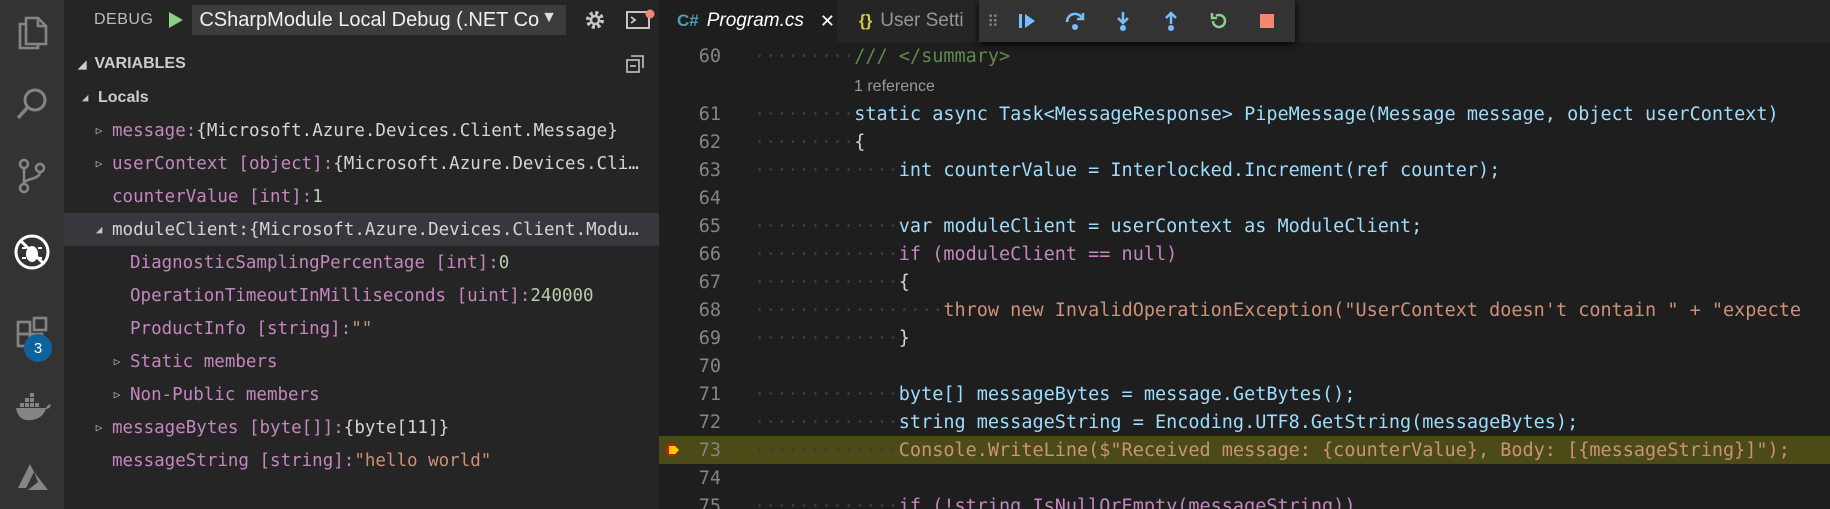 The width and height of the screenshot is (1830, 509). Describe the element at coordinates (361, 427) in the screenshot. I see `variable-row: ▷ messageBytes [byte[]]: {byte[11]}` at that location.